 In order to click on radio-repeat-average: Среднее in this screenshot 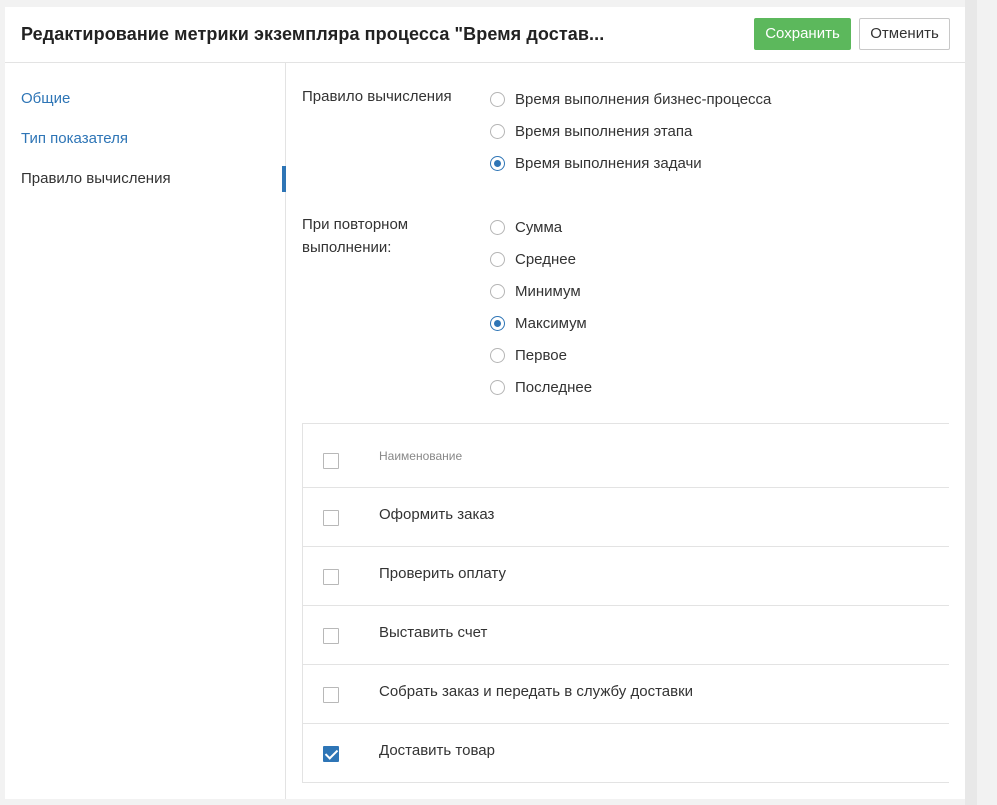, I will do `click(533, 259)`.